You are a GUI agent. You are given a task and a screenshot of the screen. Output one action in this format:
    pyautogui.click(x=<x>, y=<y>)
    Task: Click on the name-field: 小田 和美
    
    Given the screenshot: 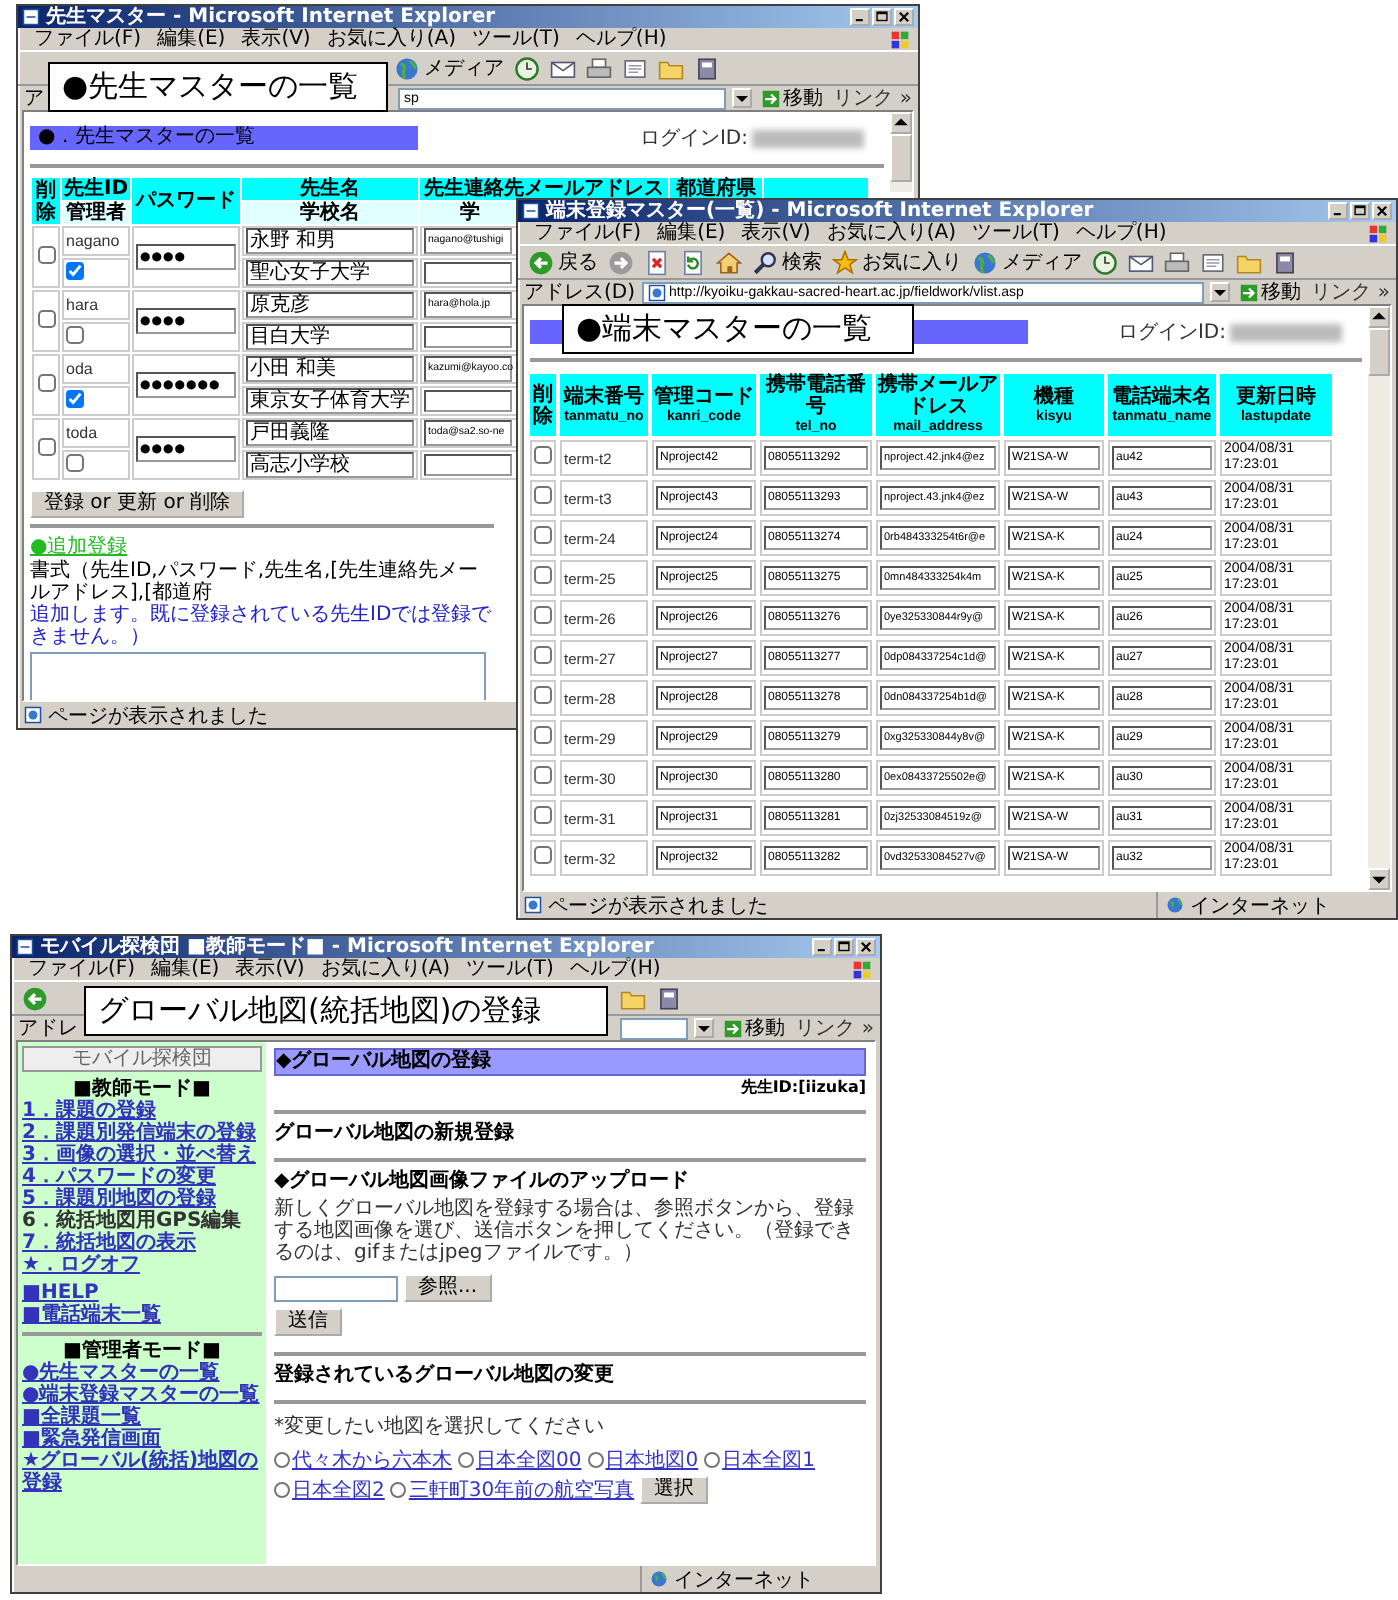 What is the action you would take?
    pyautogui.click(x=330, y=369)
    